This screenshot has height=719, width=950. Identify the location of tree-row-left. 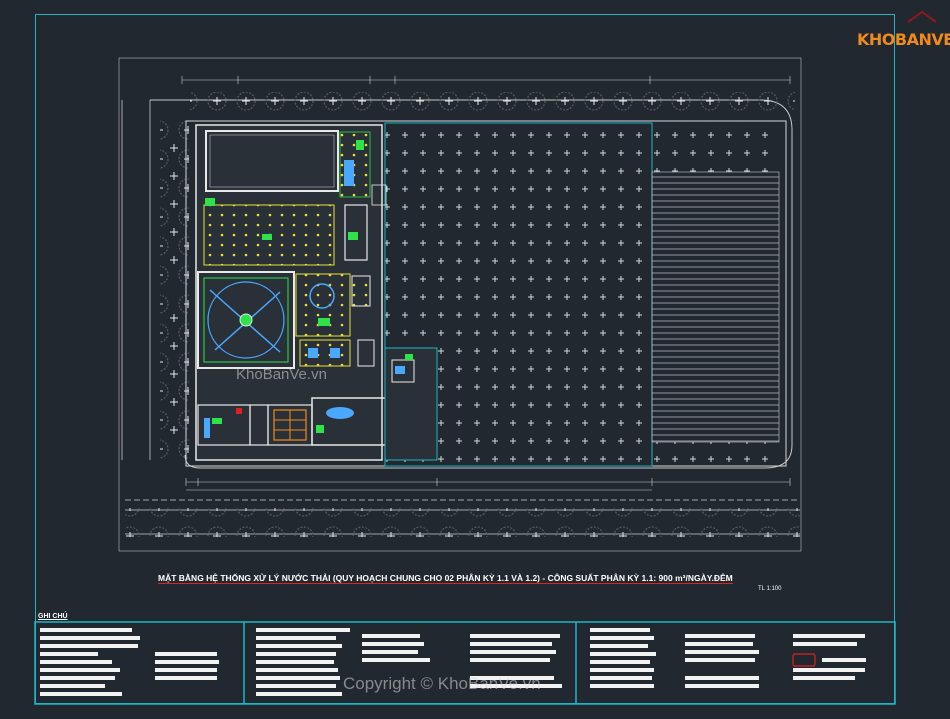
(174, 292).